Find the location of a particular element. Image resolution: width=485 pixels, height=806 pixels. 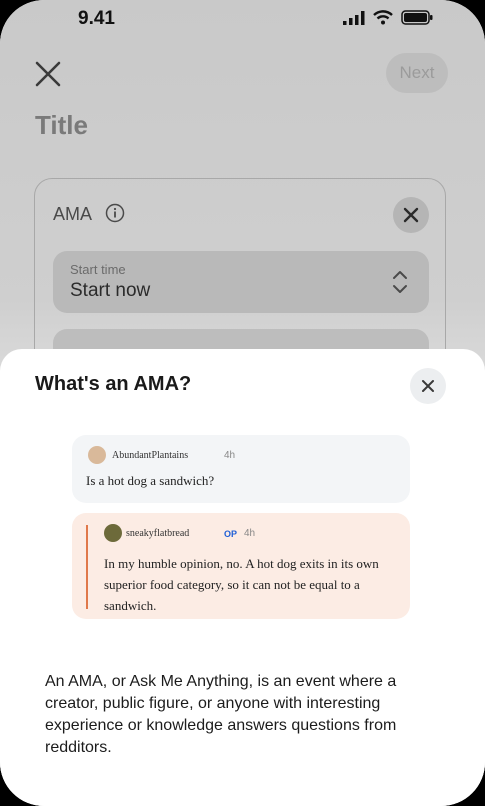

op-badge: OP is located at coordinates (231, 534).